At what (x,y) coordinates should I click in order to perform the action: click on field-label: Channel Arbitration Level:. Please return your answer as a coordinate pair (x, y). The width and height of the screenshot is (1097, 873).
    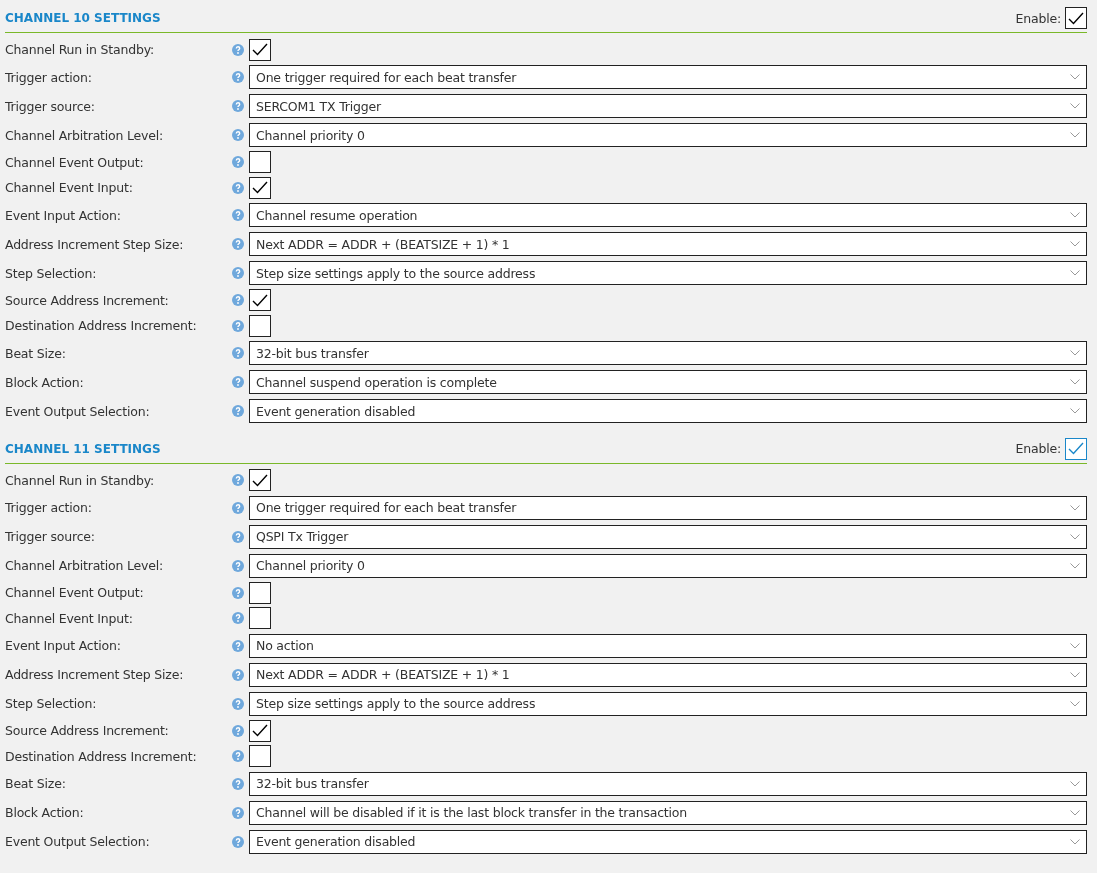
    Looking at the image, I should click on (84, 565).